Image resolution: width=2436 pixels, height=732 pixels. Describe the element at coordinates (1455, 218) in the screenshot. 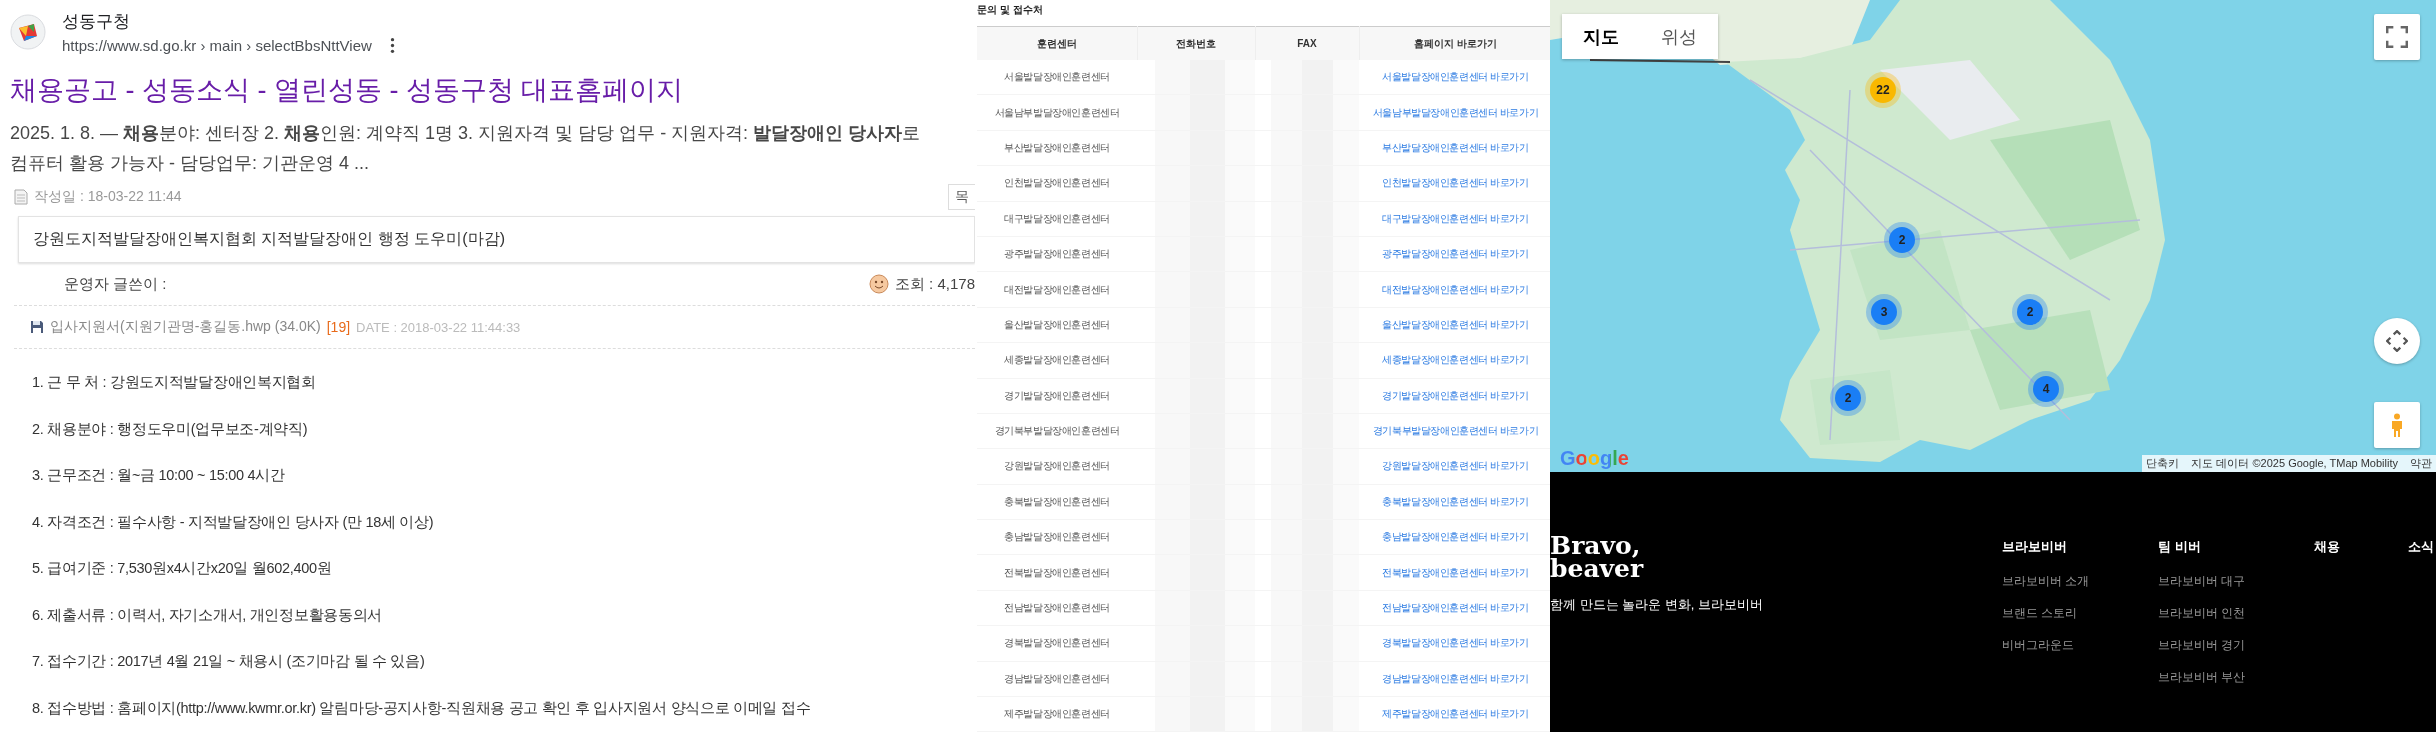

I see `homepage-link: 대구발달장애인훈련센터 바로가기` at that location.